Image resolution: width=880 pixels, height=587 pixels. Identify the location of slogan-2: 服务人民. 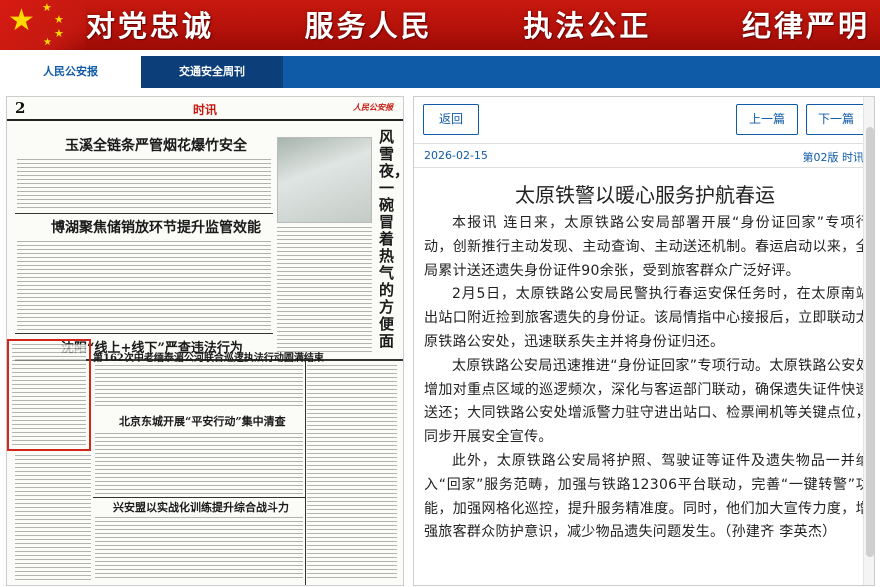
(368, 26).